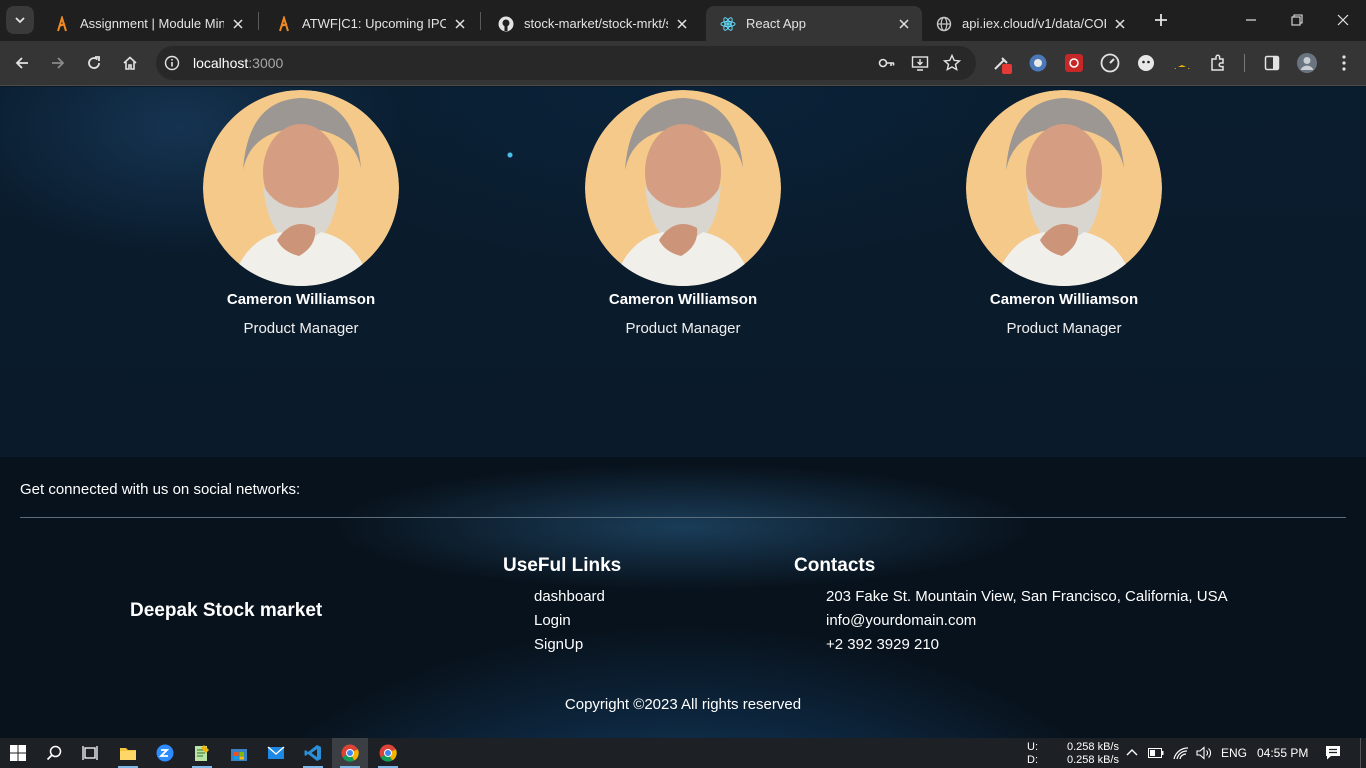 The image size is (1366, 768). I want to click on volume-icon, so click(1204, 753).